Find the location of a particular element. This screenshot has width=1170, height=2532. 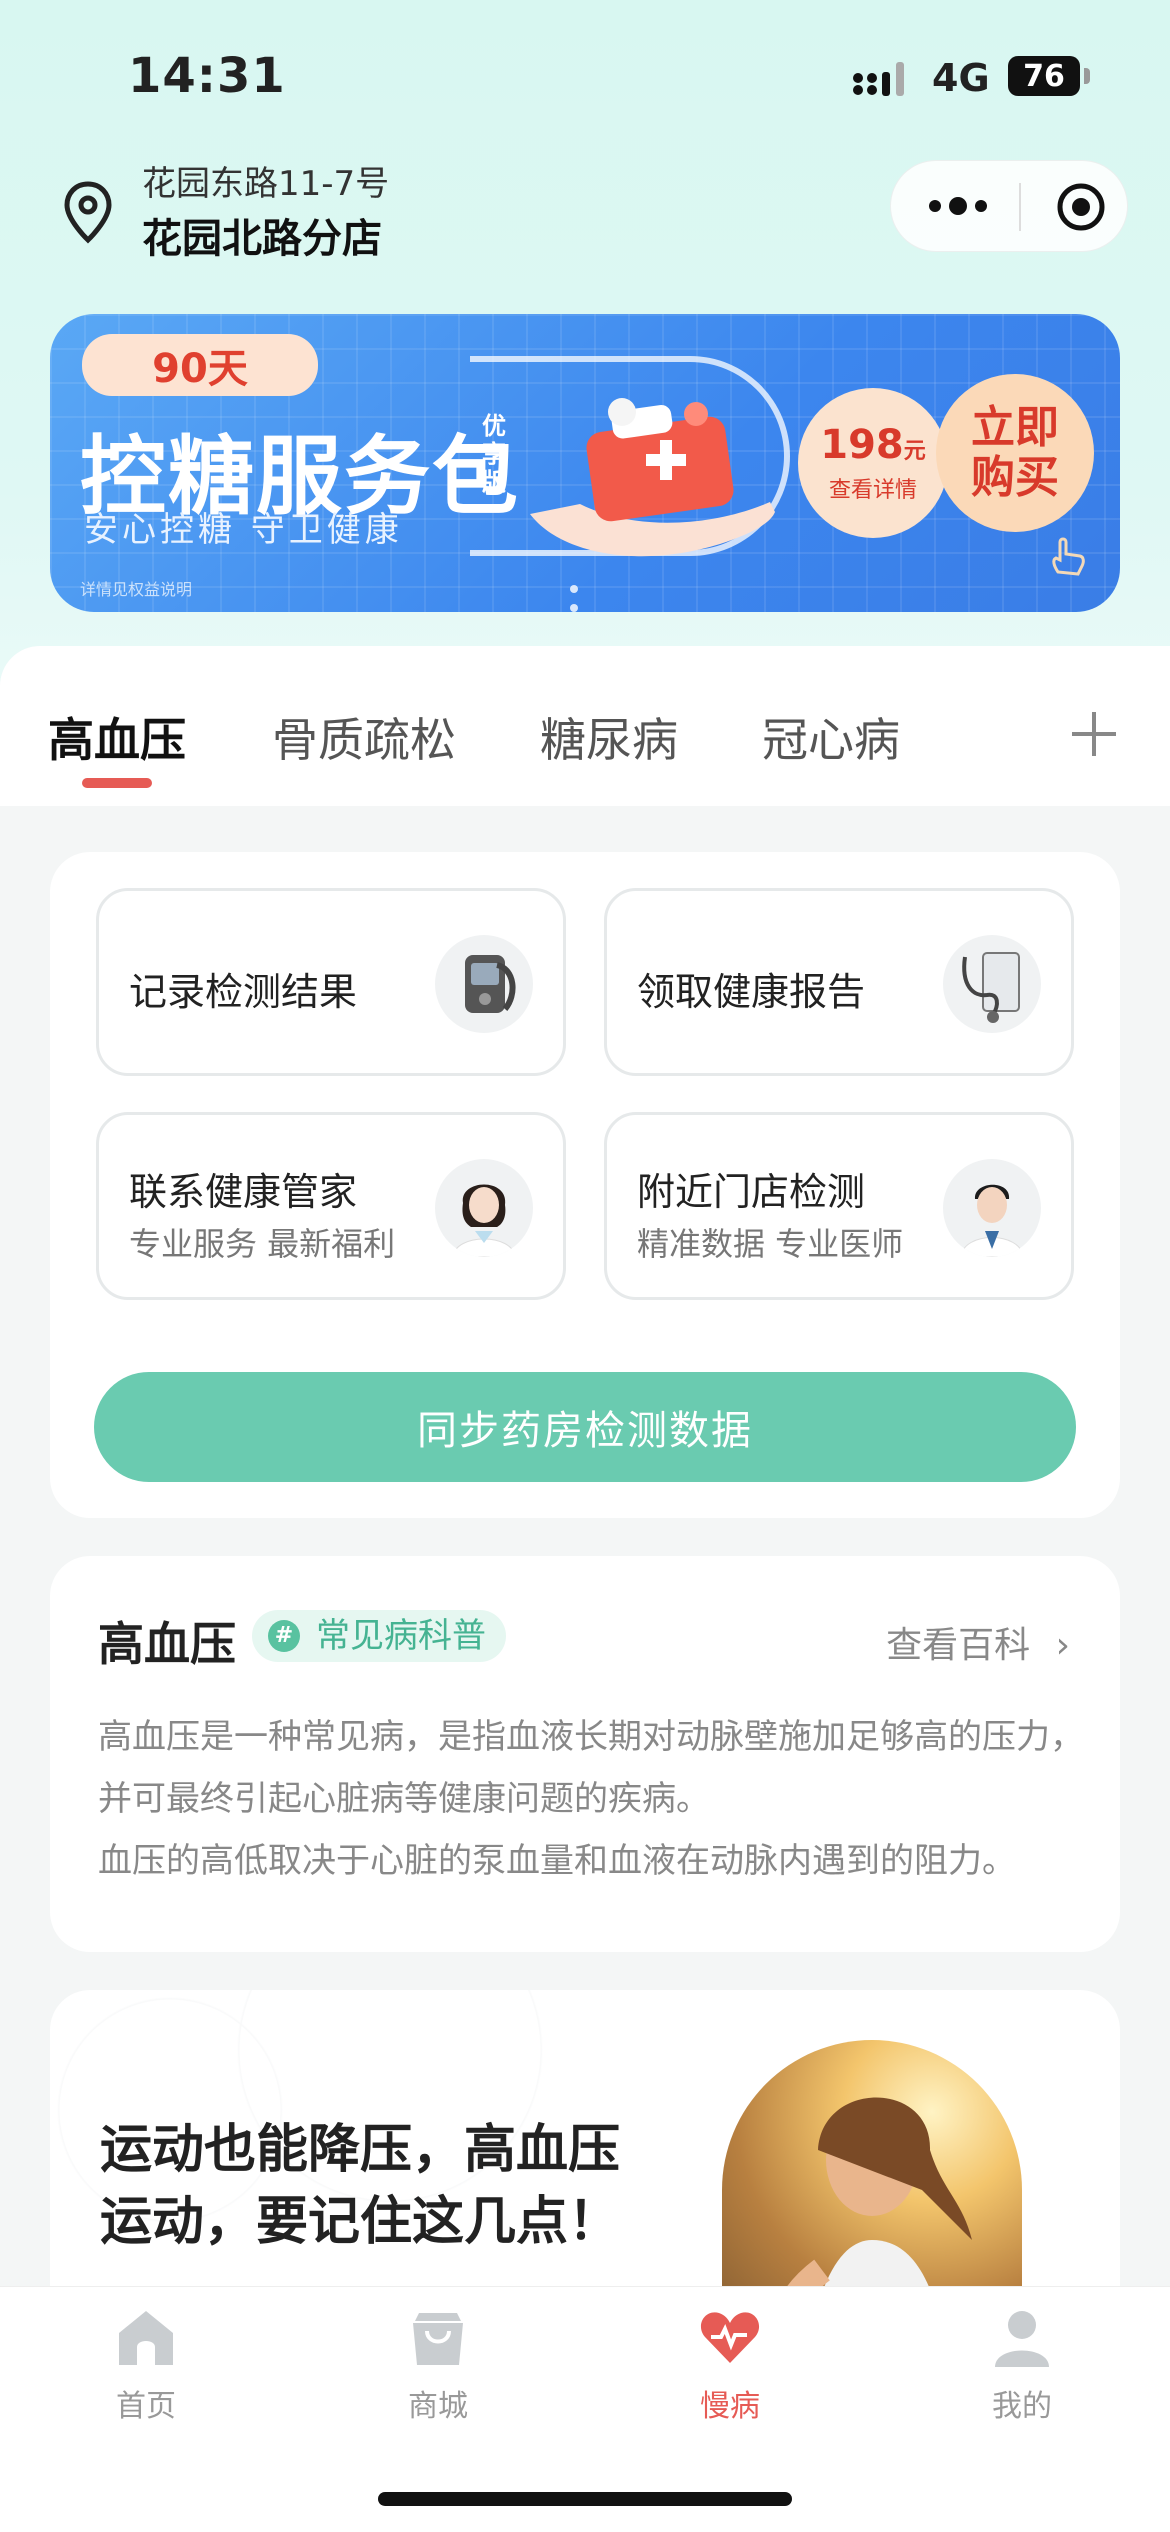

price-badge: 198元 查看详情 is located at coordinates (873, 463).